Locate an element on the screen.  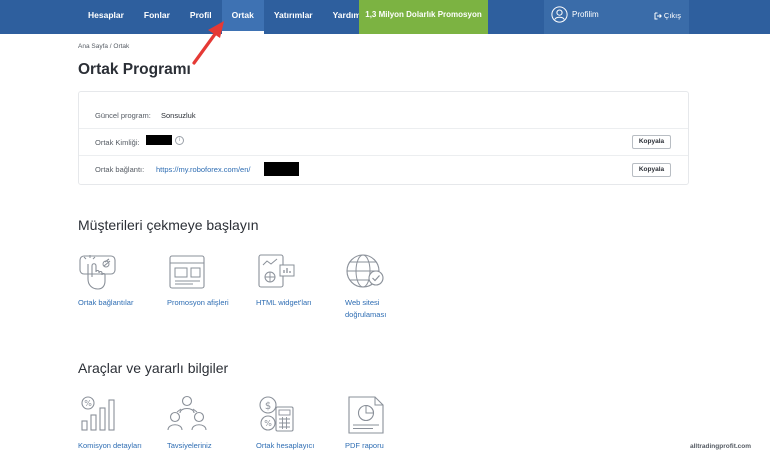
tools-heading: Araçlar ve yararlı bilgiler is located at coordinates (153, 368).